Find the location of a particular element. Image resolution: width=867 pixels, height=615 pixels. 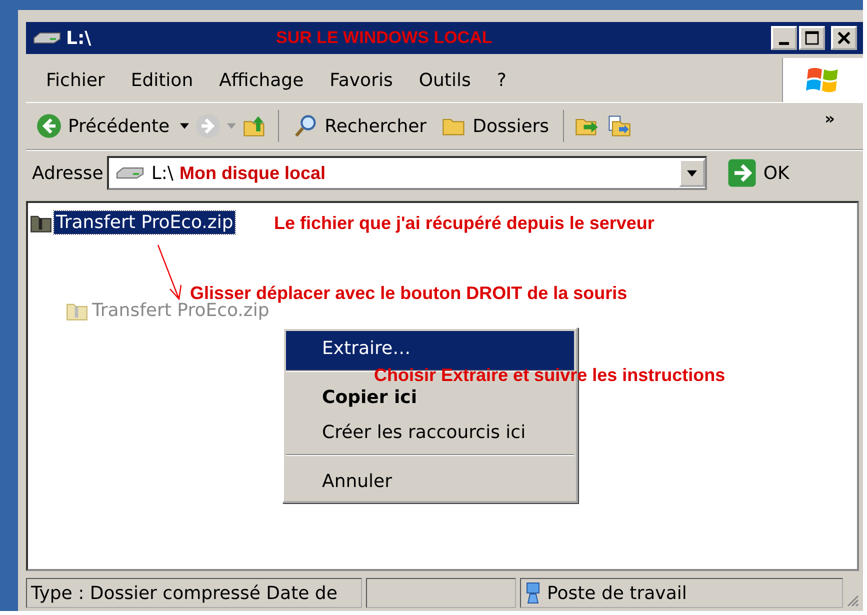

menu-item: Affichage is located at coordinates (261, 80).